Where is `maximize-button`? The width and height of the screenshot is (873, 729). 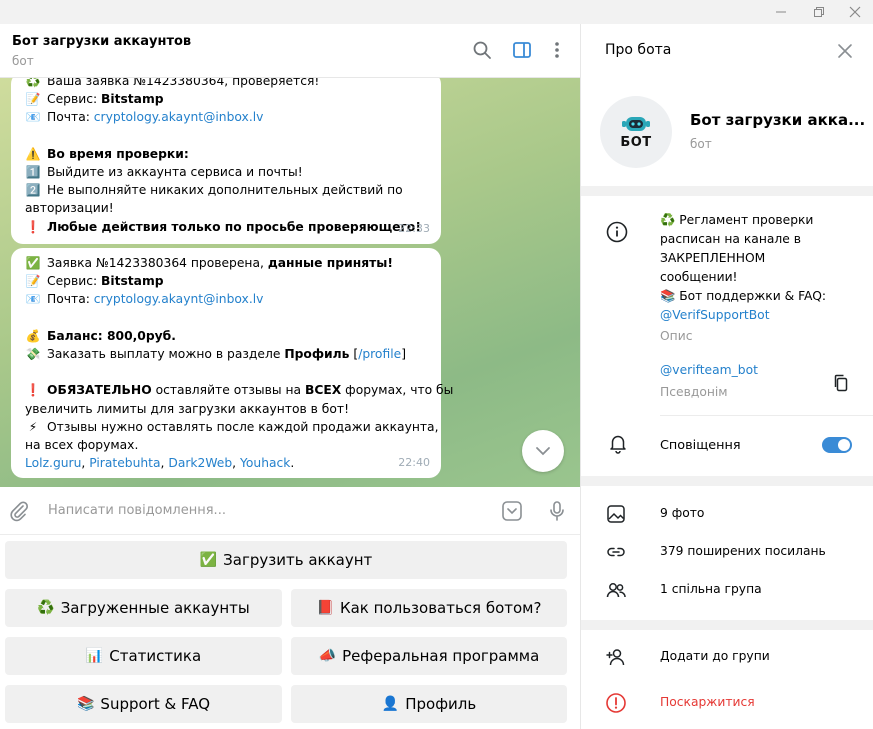 maximize-button is located at coordinates (819, 12).